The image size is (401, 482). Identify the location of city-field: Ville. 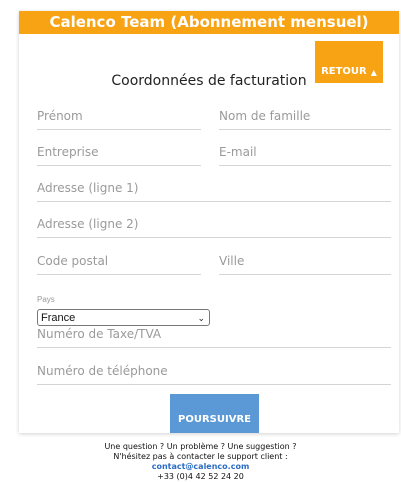
(305, 261).